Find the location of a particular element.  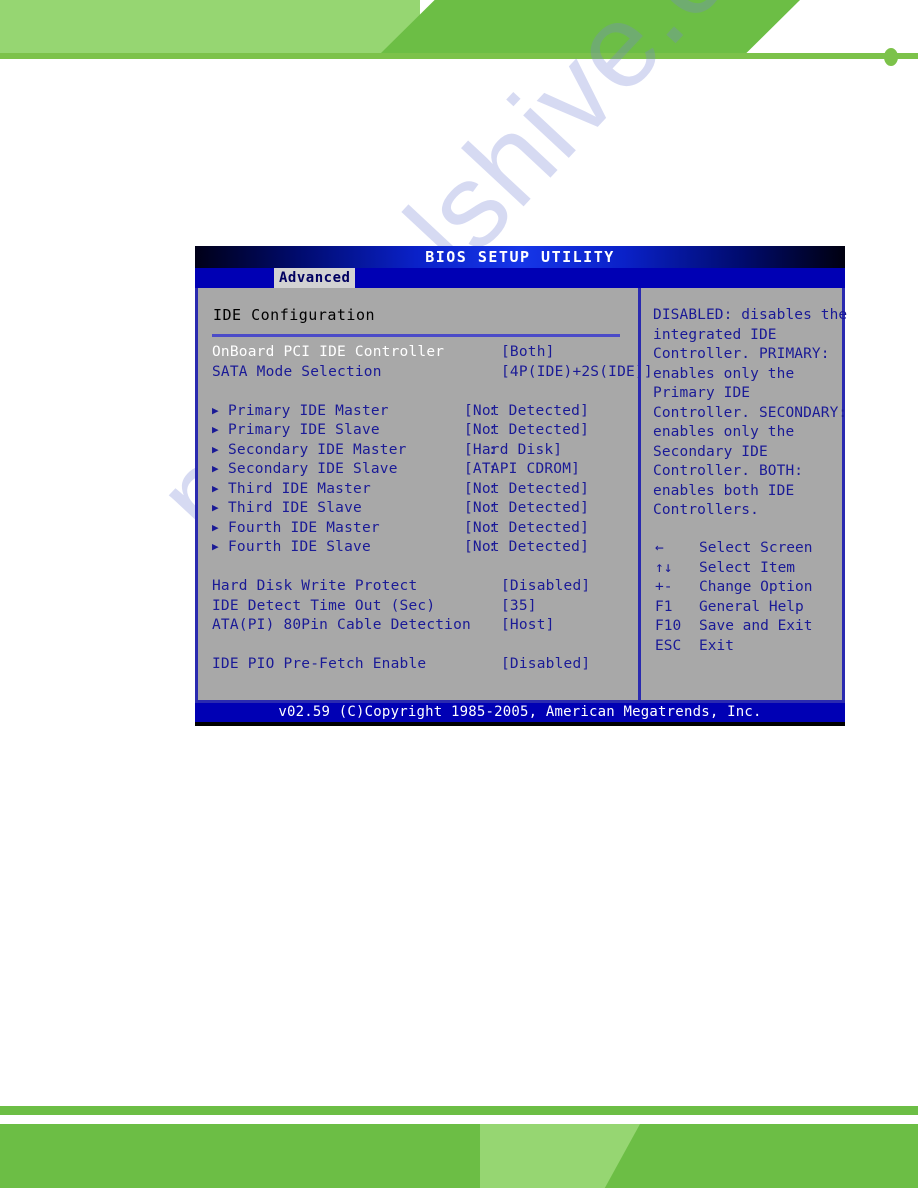

key-legend-row: ↑↓ Select Item is located at coordinates (751, 570).